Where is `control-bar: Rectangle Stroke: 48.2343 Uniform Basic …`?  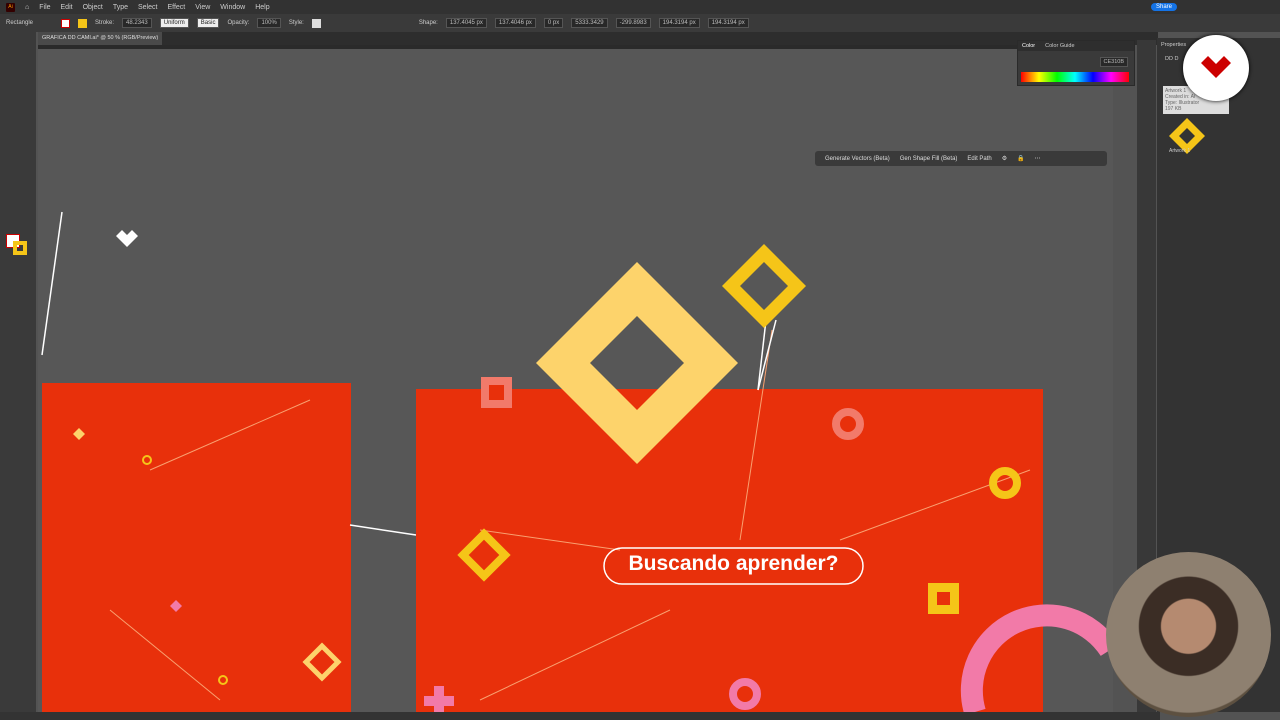
control-bar: Rectangle Stroke: 48.2343 Uniform Basic … is located at coordinates (640, 23).